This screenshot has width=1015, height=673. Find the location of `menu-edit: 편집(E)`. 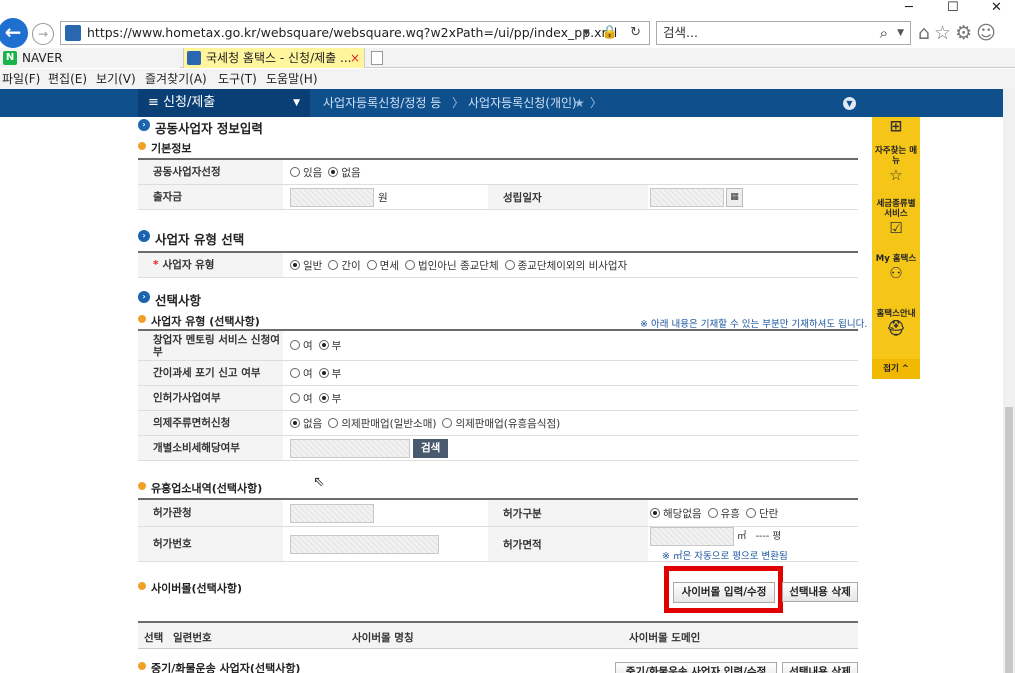

menu-edit: 편집(E) is located at coordinates (67, 79).